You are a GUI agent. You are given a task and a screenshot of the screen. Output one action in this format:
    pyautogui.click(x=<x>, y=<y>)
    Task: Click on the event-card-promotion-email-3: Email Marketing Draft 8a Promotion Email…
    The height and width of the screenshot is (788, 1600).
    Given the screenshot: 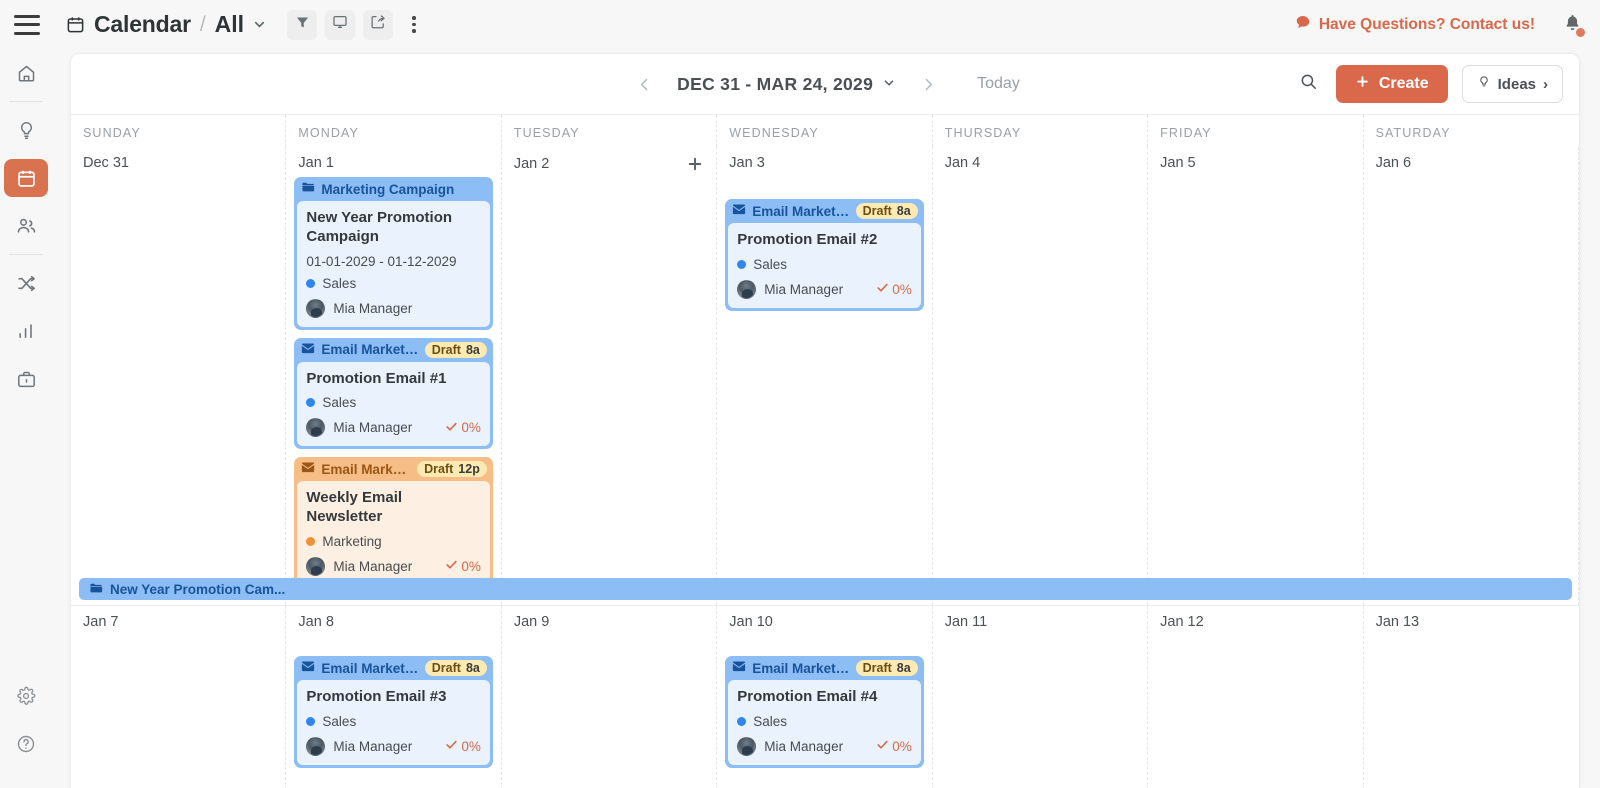 What is the action you would take?
    pyautogui.click(x=393, y=712)
    